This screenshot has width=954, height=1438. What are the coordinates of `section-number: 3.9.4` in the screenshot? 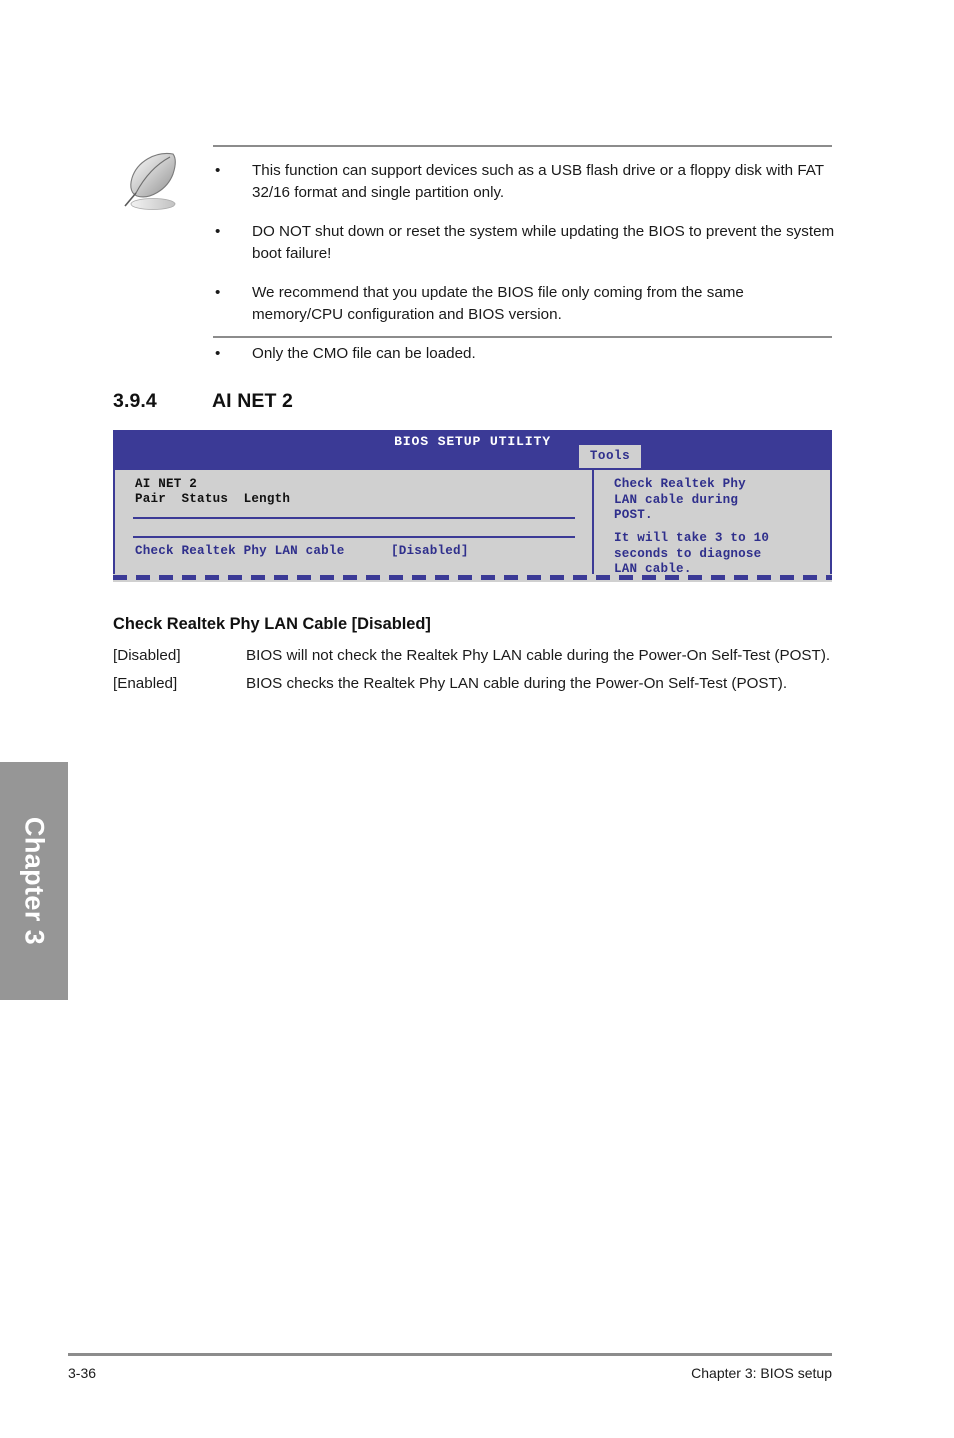 It's located at (135, 401).